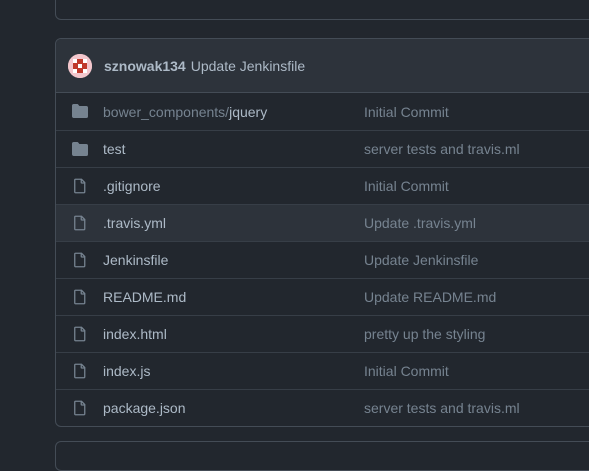  Describe the element at coordinates (145, 66) in the screenshot. I see `commit-author-link: sznowak134` at that location.